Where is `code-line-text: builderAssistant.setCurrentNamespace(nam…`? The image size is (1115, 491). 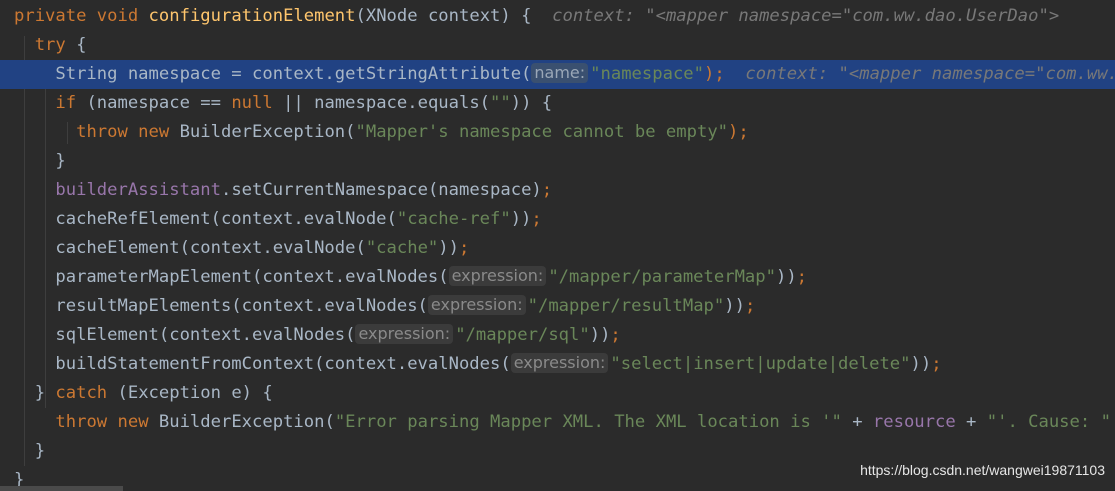 code-line-text: builderAssistant.setCurrentNamespace(nam… is located at coordinates (283, 190).